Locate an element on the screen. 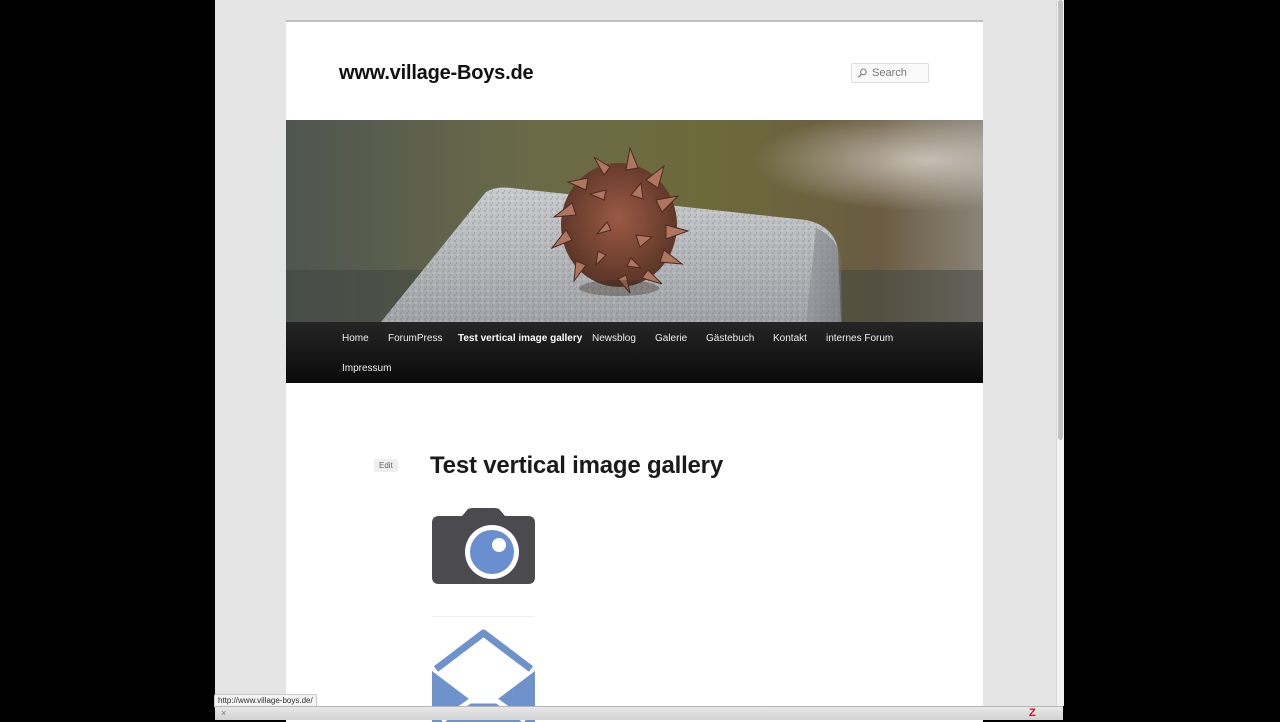  browser-addon-bar: × Z is located at coordinates (639, 713).